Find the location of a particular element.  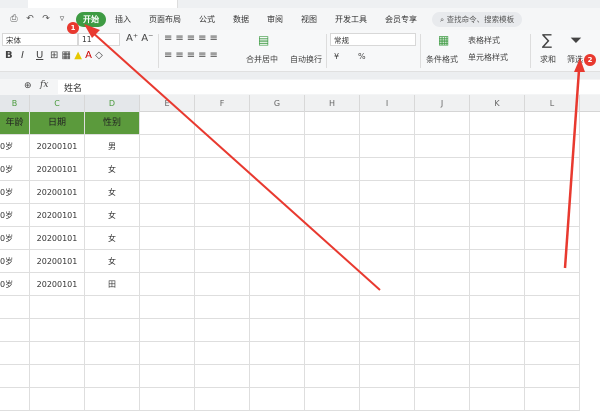

step-badge-1: 1 is located at coordinates (73, 28).